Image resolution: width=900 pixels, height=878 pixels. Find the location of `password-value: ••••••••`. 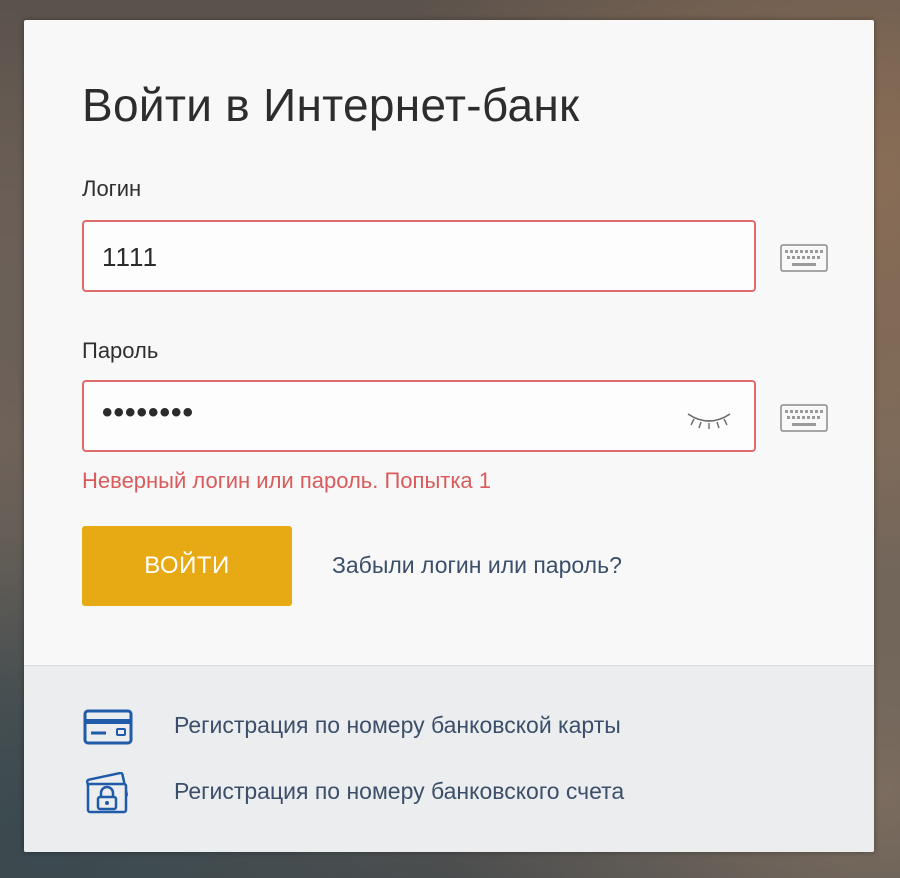

password-value: •••••••• is located at coordinates (148, 412).